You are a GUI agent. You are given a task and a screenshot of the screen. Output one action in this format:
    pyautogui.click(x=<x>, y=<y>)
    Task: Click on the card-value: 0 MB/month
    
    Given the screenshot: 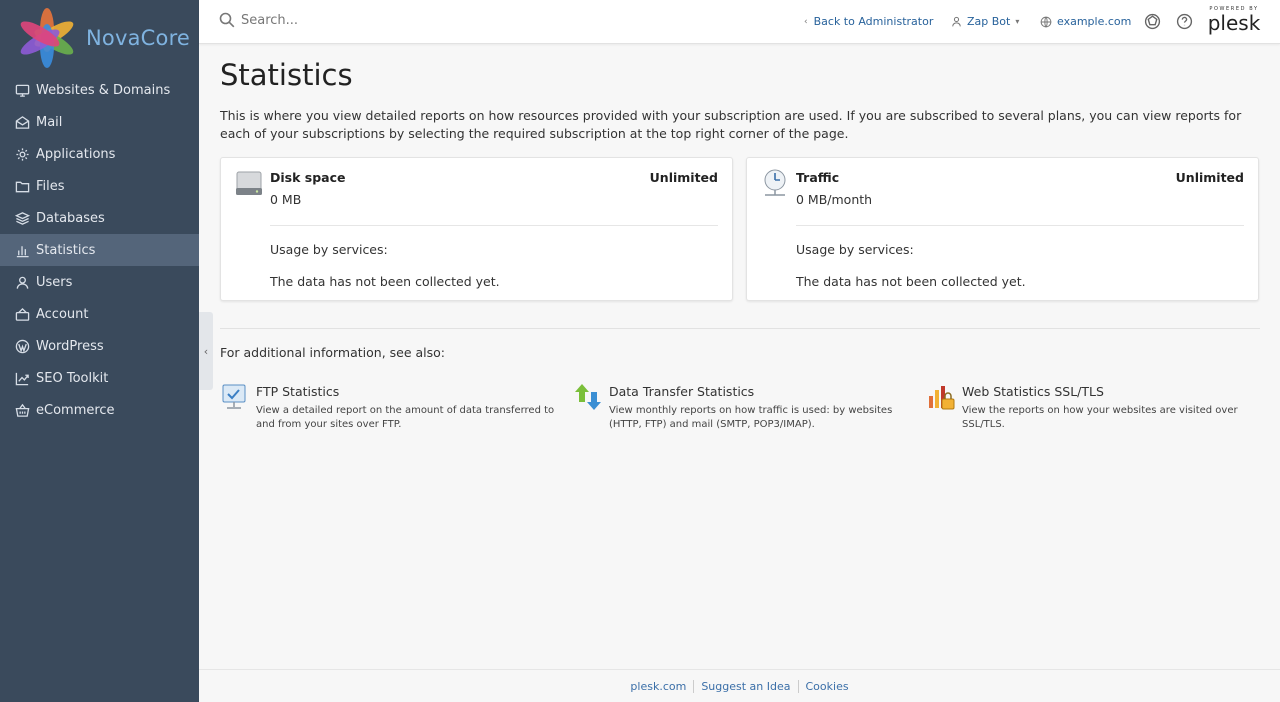 What is the action you would take?
    pyautogui.click(x=834, y=199)
    